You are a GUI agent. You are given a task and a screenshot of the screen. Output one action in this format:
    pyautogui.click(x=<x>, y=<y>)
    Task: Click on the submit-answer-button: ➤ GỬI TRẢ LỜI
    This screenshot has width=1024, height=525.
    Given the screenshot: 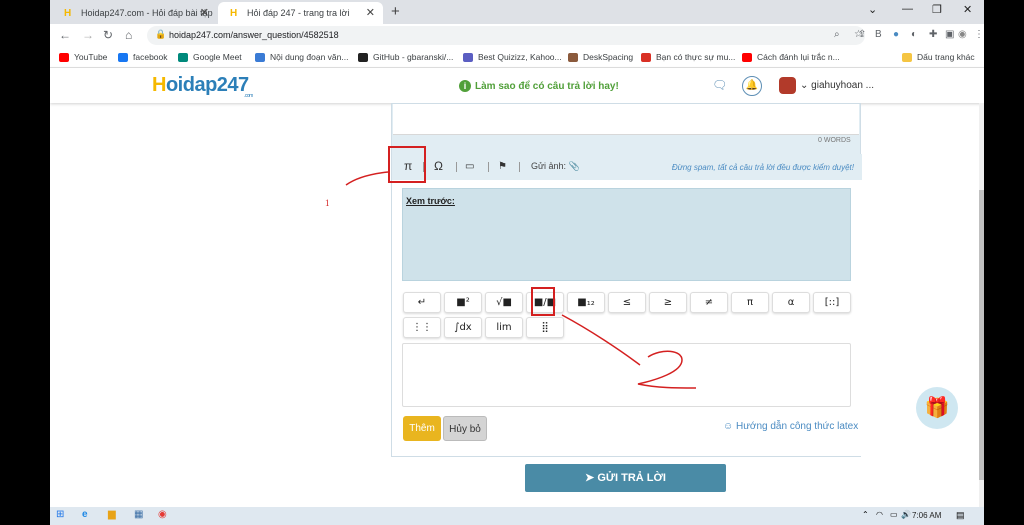 What is the action you would take?
    pyautogui.click(x=625, y=478)
    